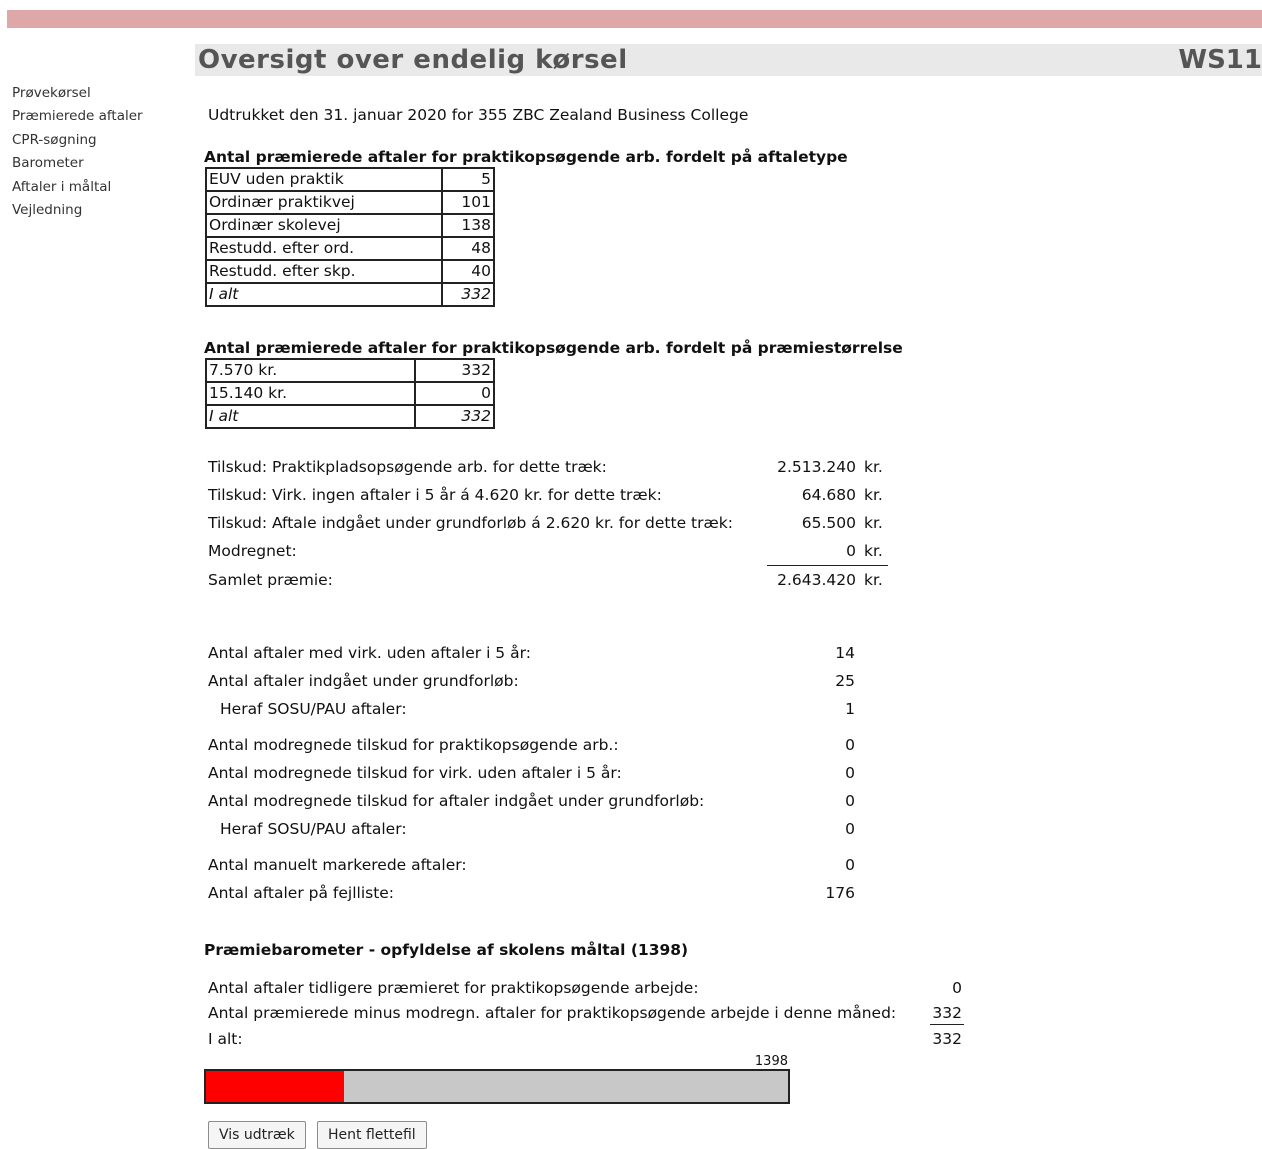 The width and height of the screenshot is (1262, 1149). What do you see at coordinates (497, 1086) in the screenshot?
I see `progress-bar` at bounding box center [497, 1086].